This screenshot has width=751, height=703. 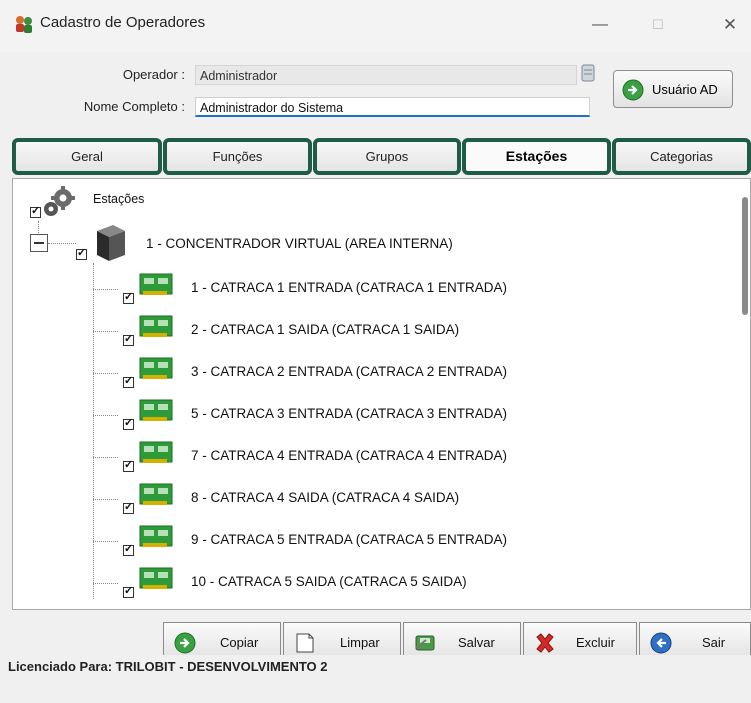 I want to click on title-bar: Cadastro de Operadores — ☐ ✕, so click(x=375, y=26).